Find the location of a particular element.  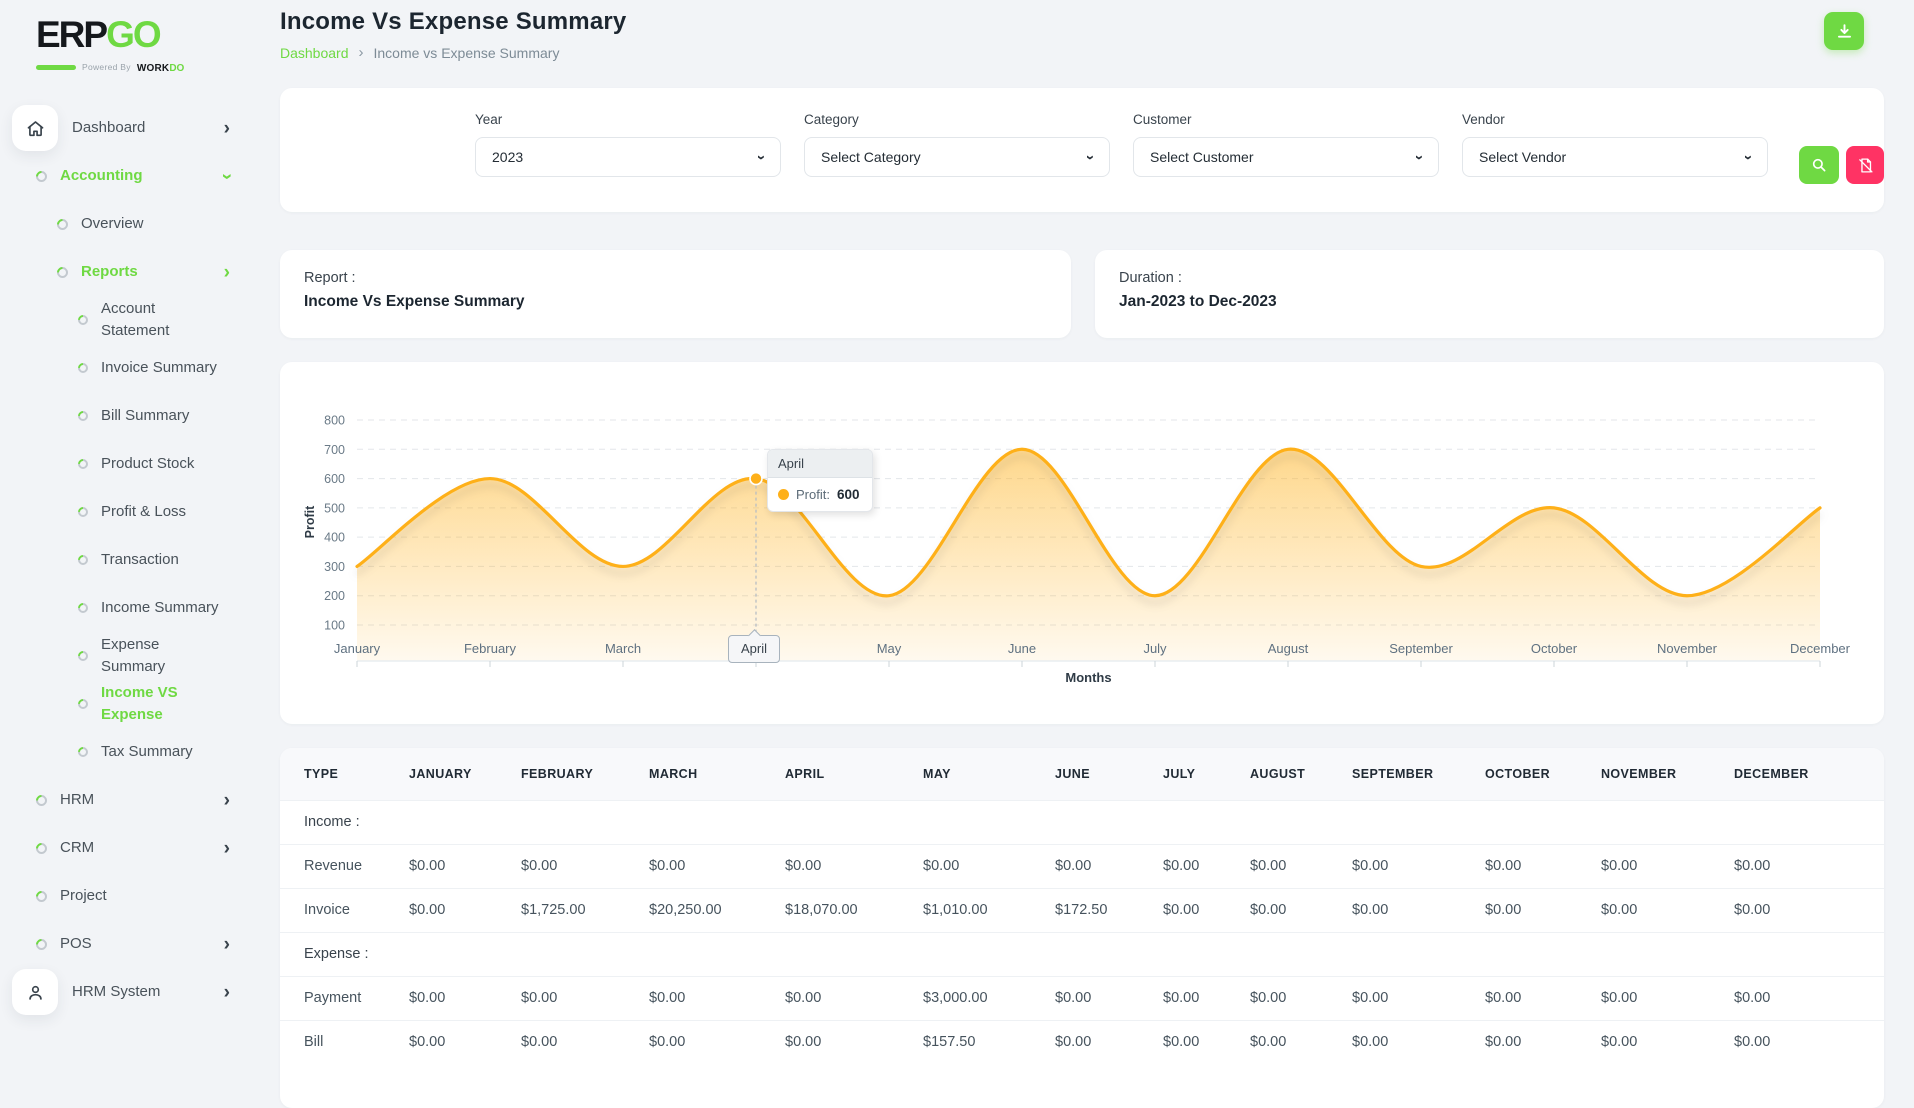

sidebar-item-hrm: HRM › is located at coordinates (129, 800).